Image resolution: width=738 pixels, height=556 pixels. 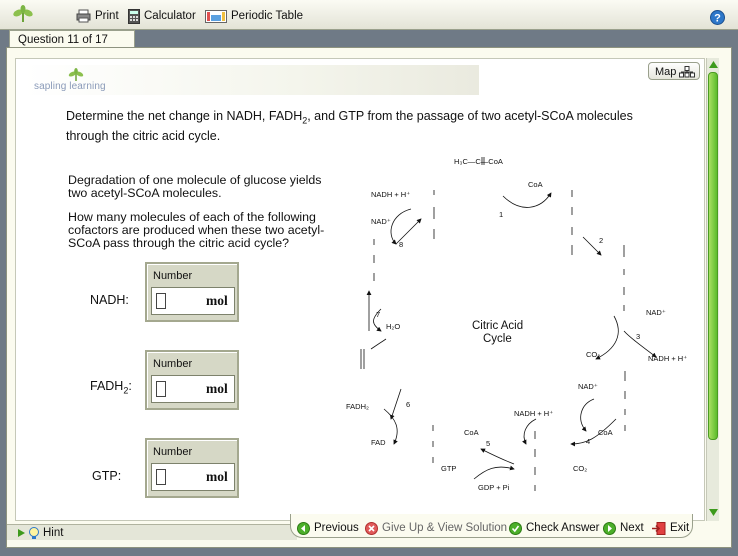 I want to click on step-3: 3, so click(x=638, y=336).